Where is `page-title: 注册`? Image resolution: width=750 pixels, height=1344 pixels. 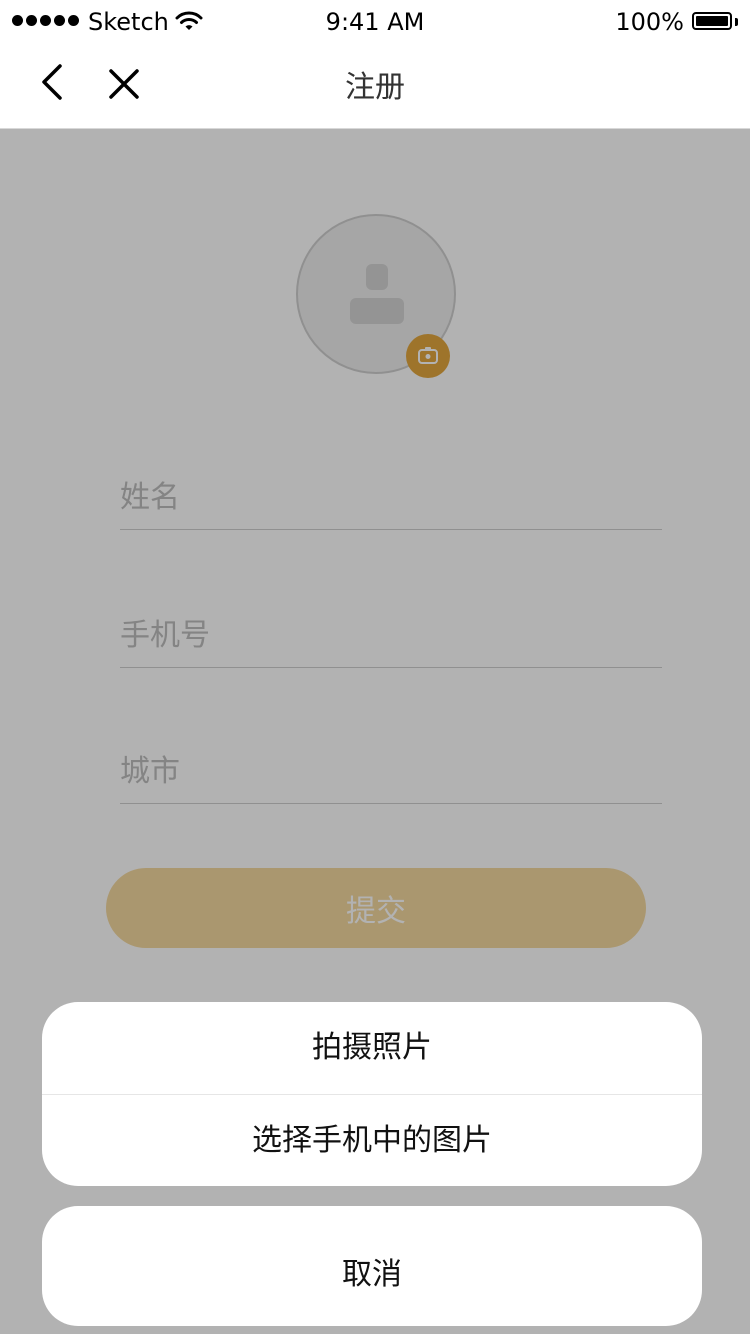
page-title: 注册 is located at coordinates (375, 87).